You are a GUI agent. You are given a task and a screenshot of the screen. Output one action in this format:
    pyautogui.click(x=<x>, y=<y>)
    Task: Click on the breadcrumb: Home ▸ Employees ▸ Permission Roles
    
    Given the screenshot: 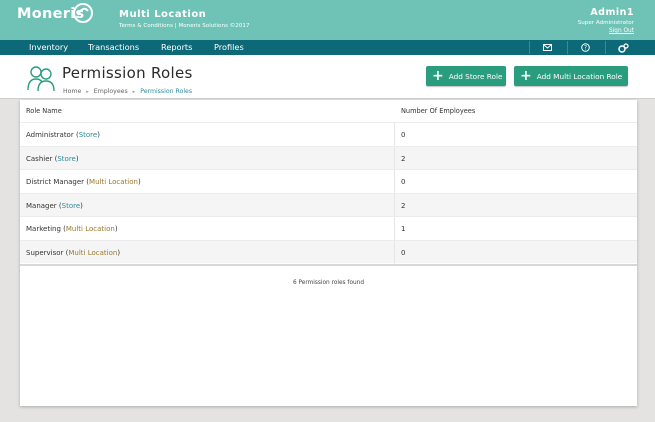 What is the action you would take?
    pyautogui.click(x=127, y=91)
    